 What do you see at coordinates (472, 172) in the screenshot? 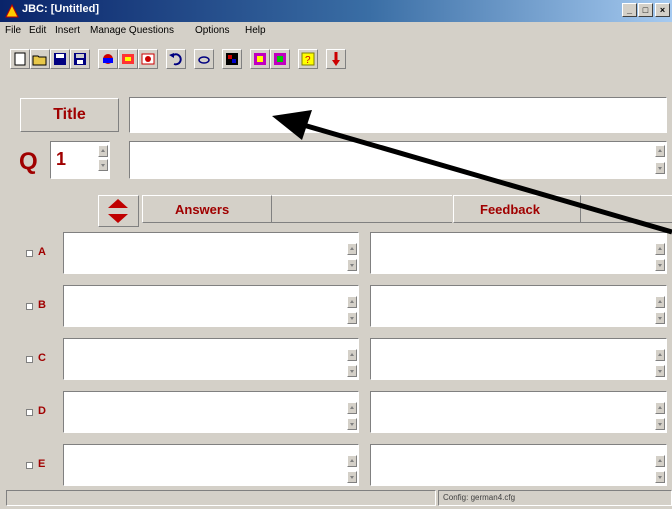
I see `annotation-arrow` at bounding box center [472, 172].